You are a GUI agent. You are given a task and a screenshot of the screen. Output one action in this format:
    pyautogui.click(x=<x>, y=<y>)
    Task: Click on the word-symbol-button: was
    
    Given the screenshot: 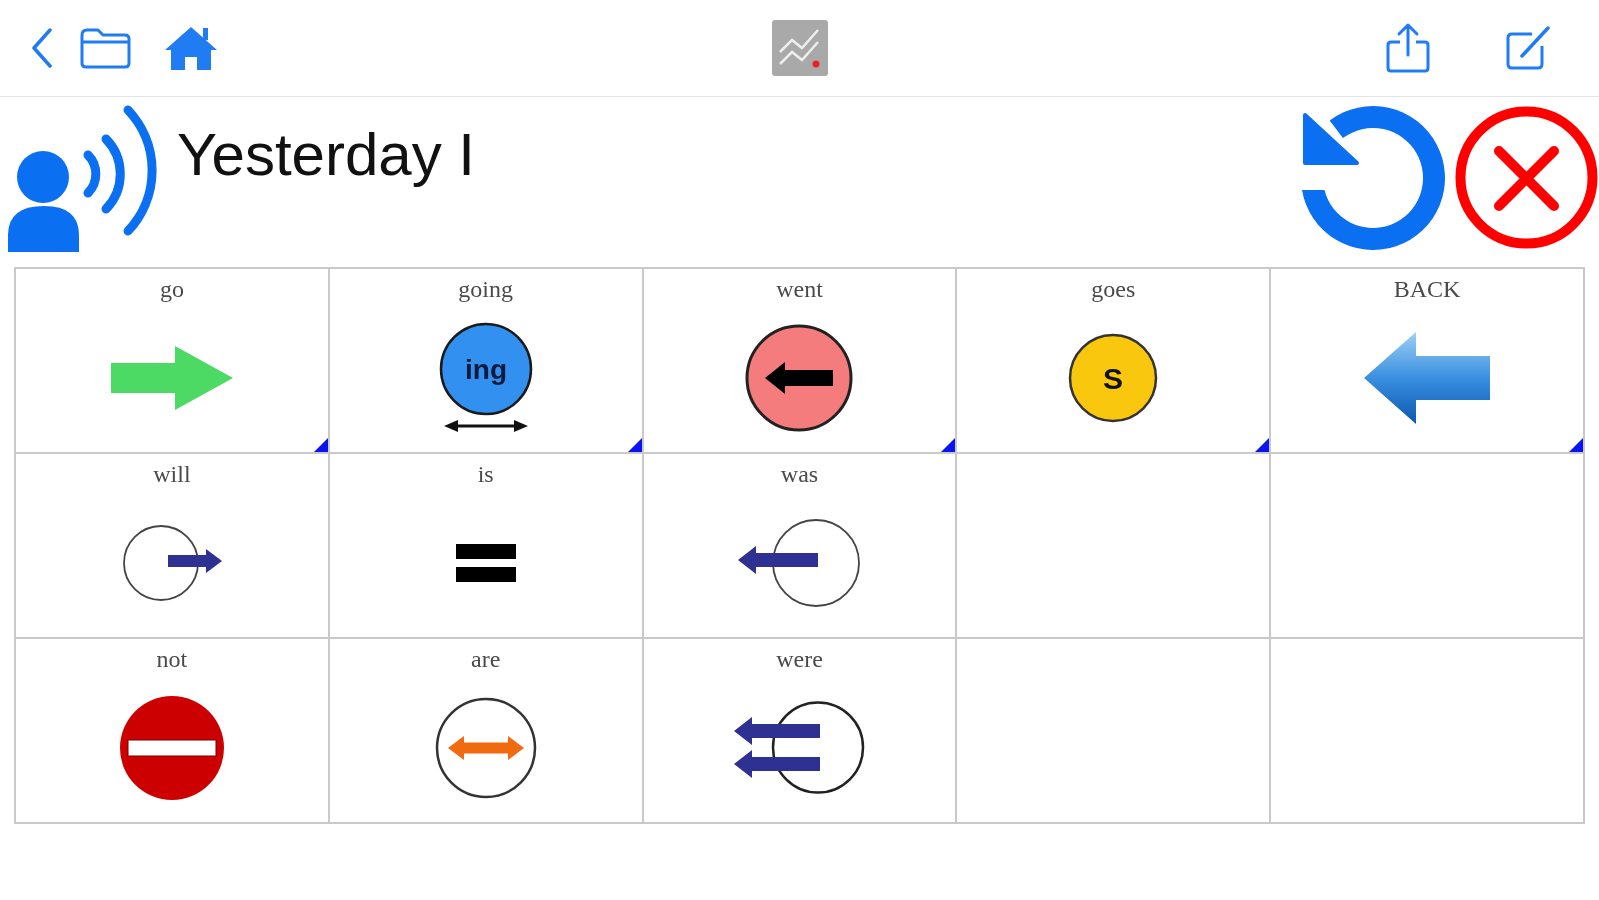 What is the action you would take?
    pyautogui.click(x=799, y=545)
    